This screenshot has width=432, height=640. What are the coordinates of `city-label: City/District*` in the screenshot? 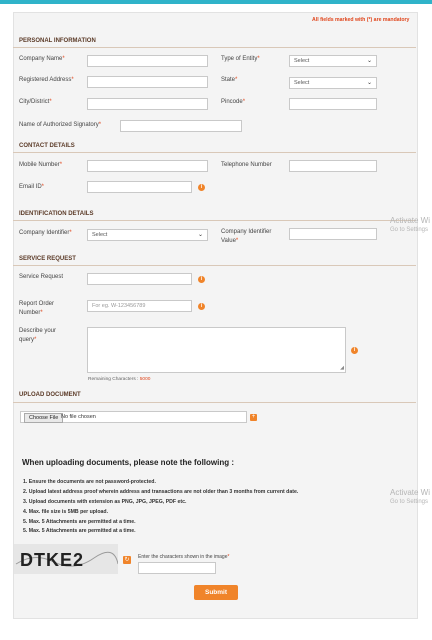 It's located at (35, 102).